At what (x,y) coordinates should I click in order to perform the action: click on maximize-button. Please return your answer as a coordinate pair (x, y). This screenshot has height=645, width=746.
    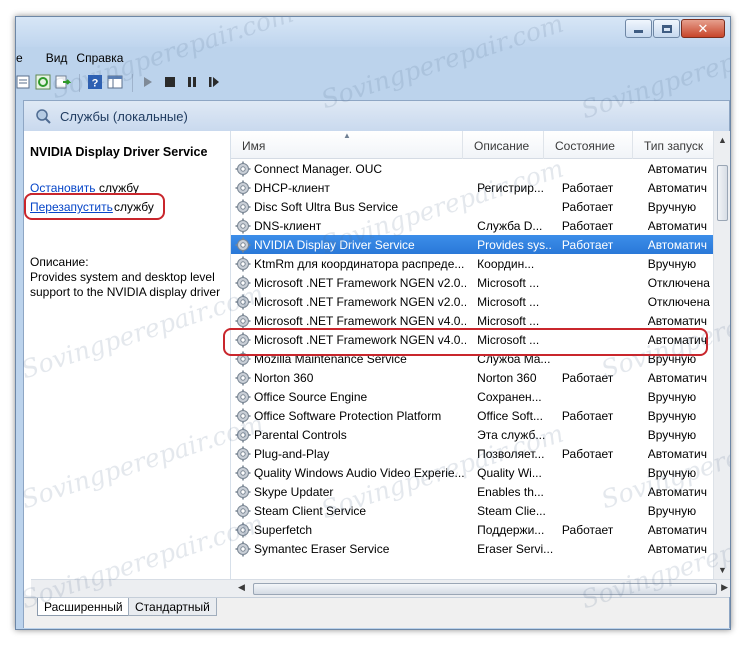
    Looking at the image, I should click on (666, 28).